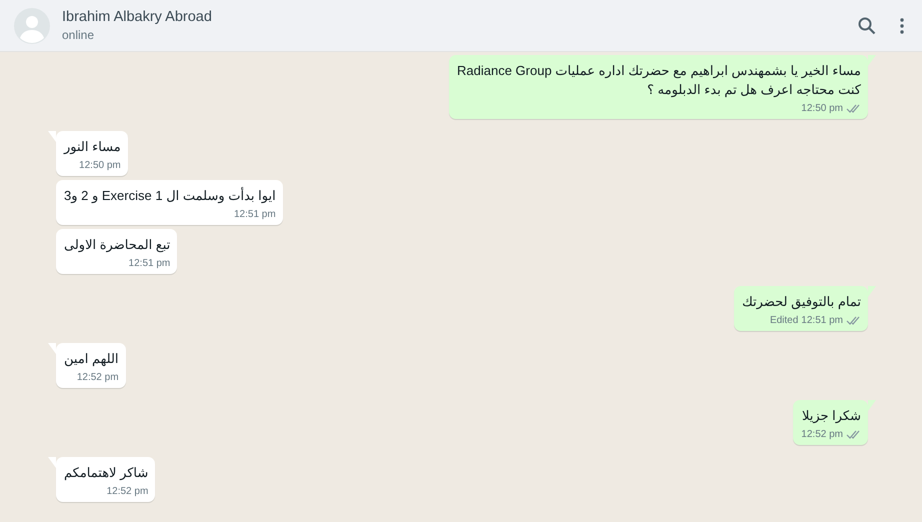 This screenshot has height=522, width=922. Describe the element at coordinates (831, 416) in the screenshot. I see `message-text: شكرا جزيلا` at that location.